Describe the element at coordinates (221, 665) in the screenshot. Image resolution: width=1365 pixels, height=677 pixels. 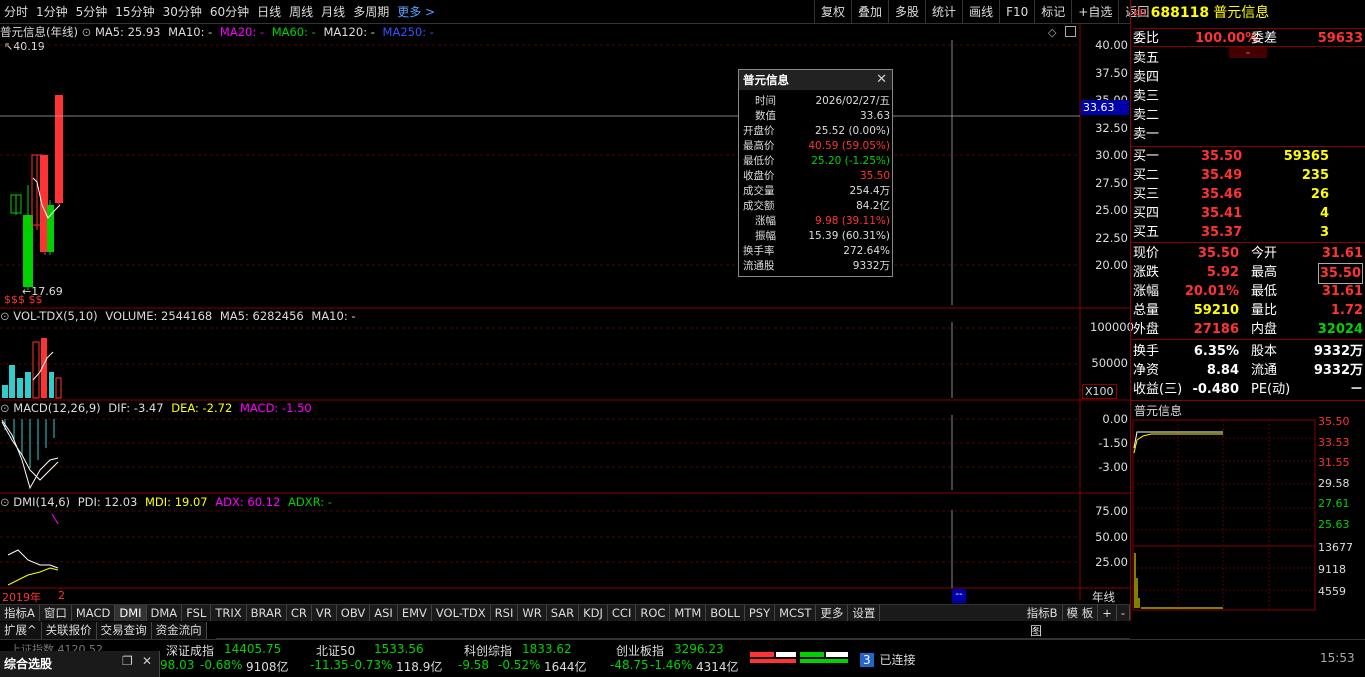
I see `index-pct: -0.68%` at that location.